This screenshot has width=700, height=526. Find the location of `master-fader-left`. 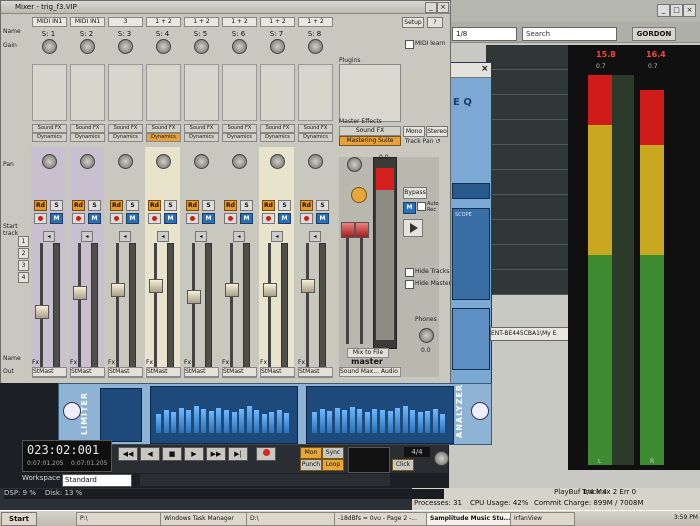

master-fader-left is located at coordinates (348, 230).